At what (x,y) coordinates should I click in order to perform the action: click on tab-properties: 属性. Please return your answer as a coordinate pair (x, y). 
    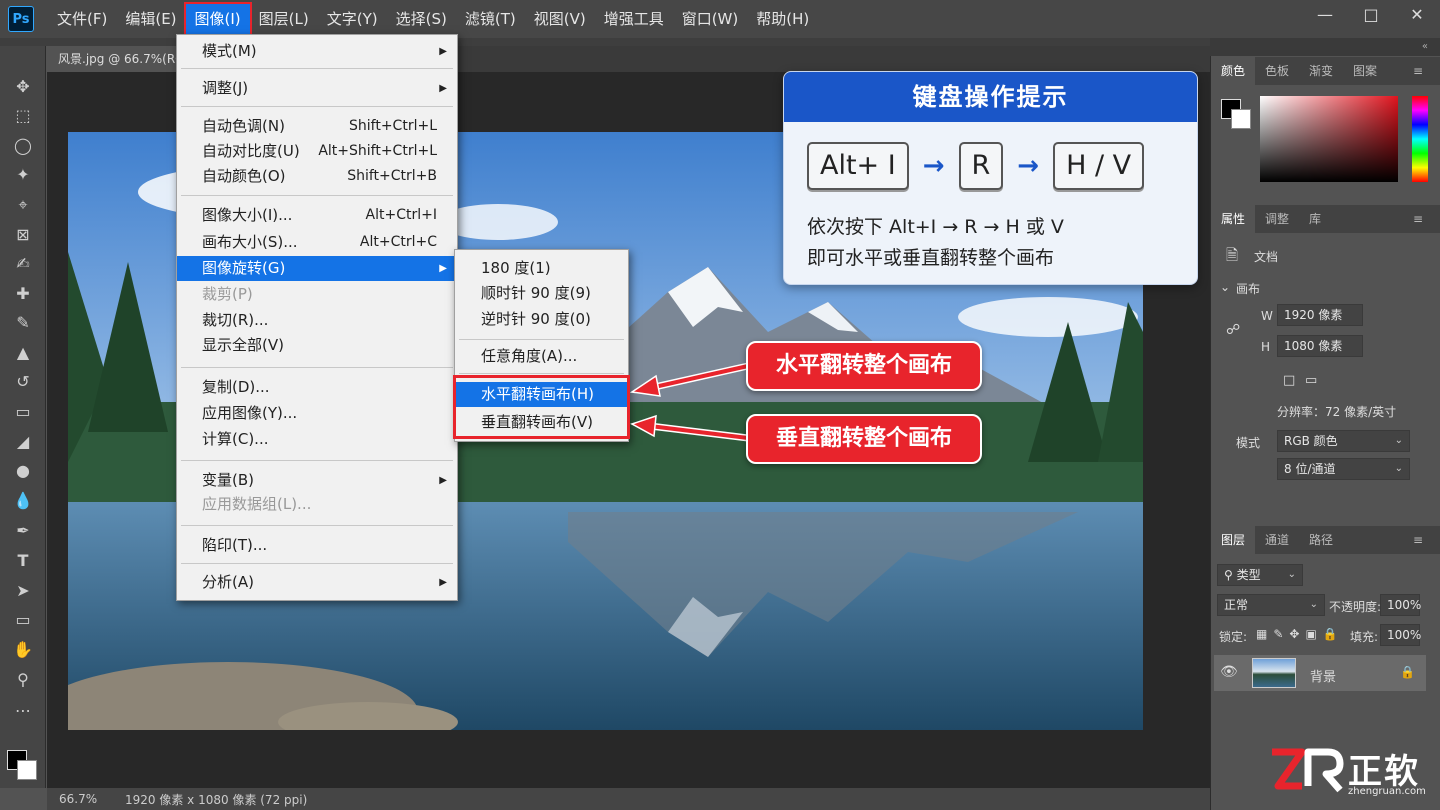
    Looking at the image, I should click on (1233, 219).